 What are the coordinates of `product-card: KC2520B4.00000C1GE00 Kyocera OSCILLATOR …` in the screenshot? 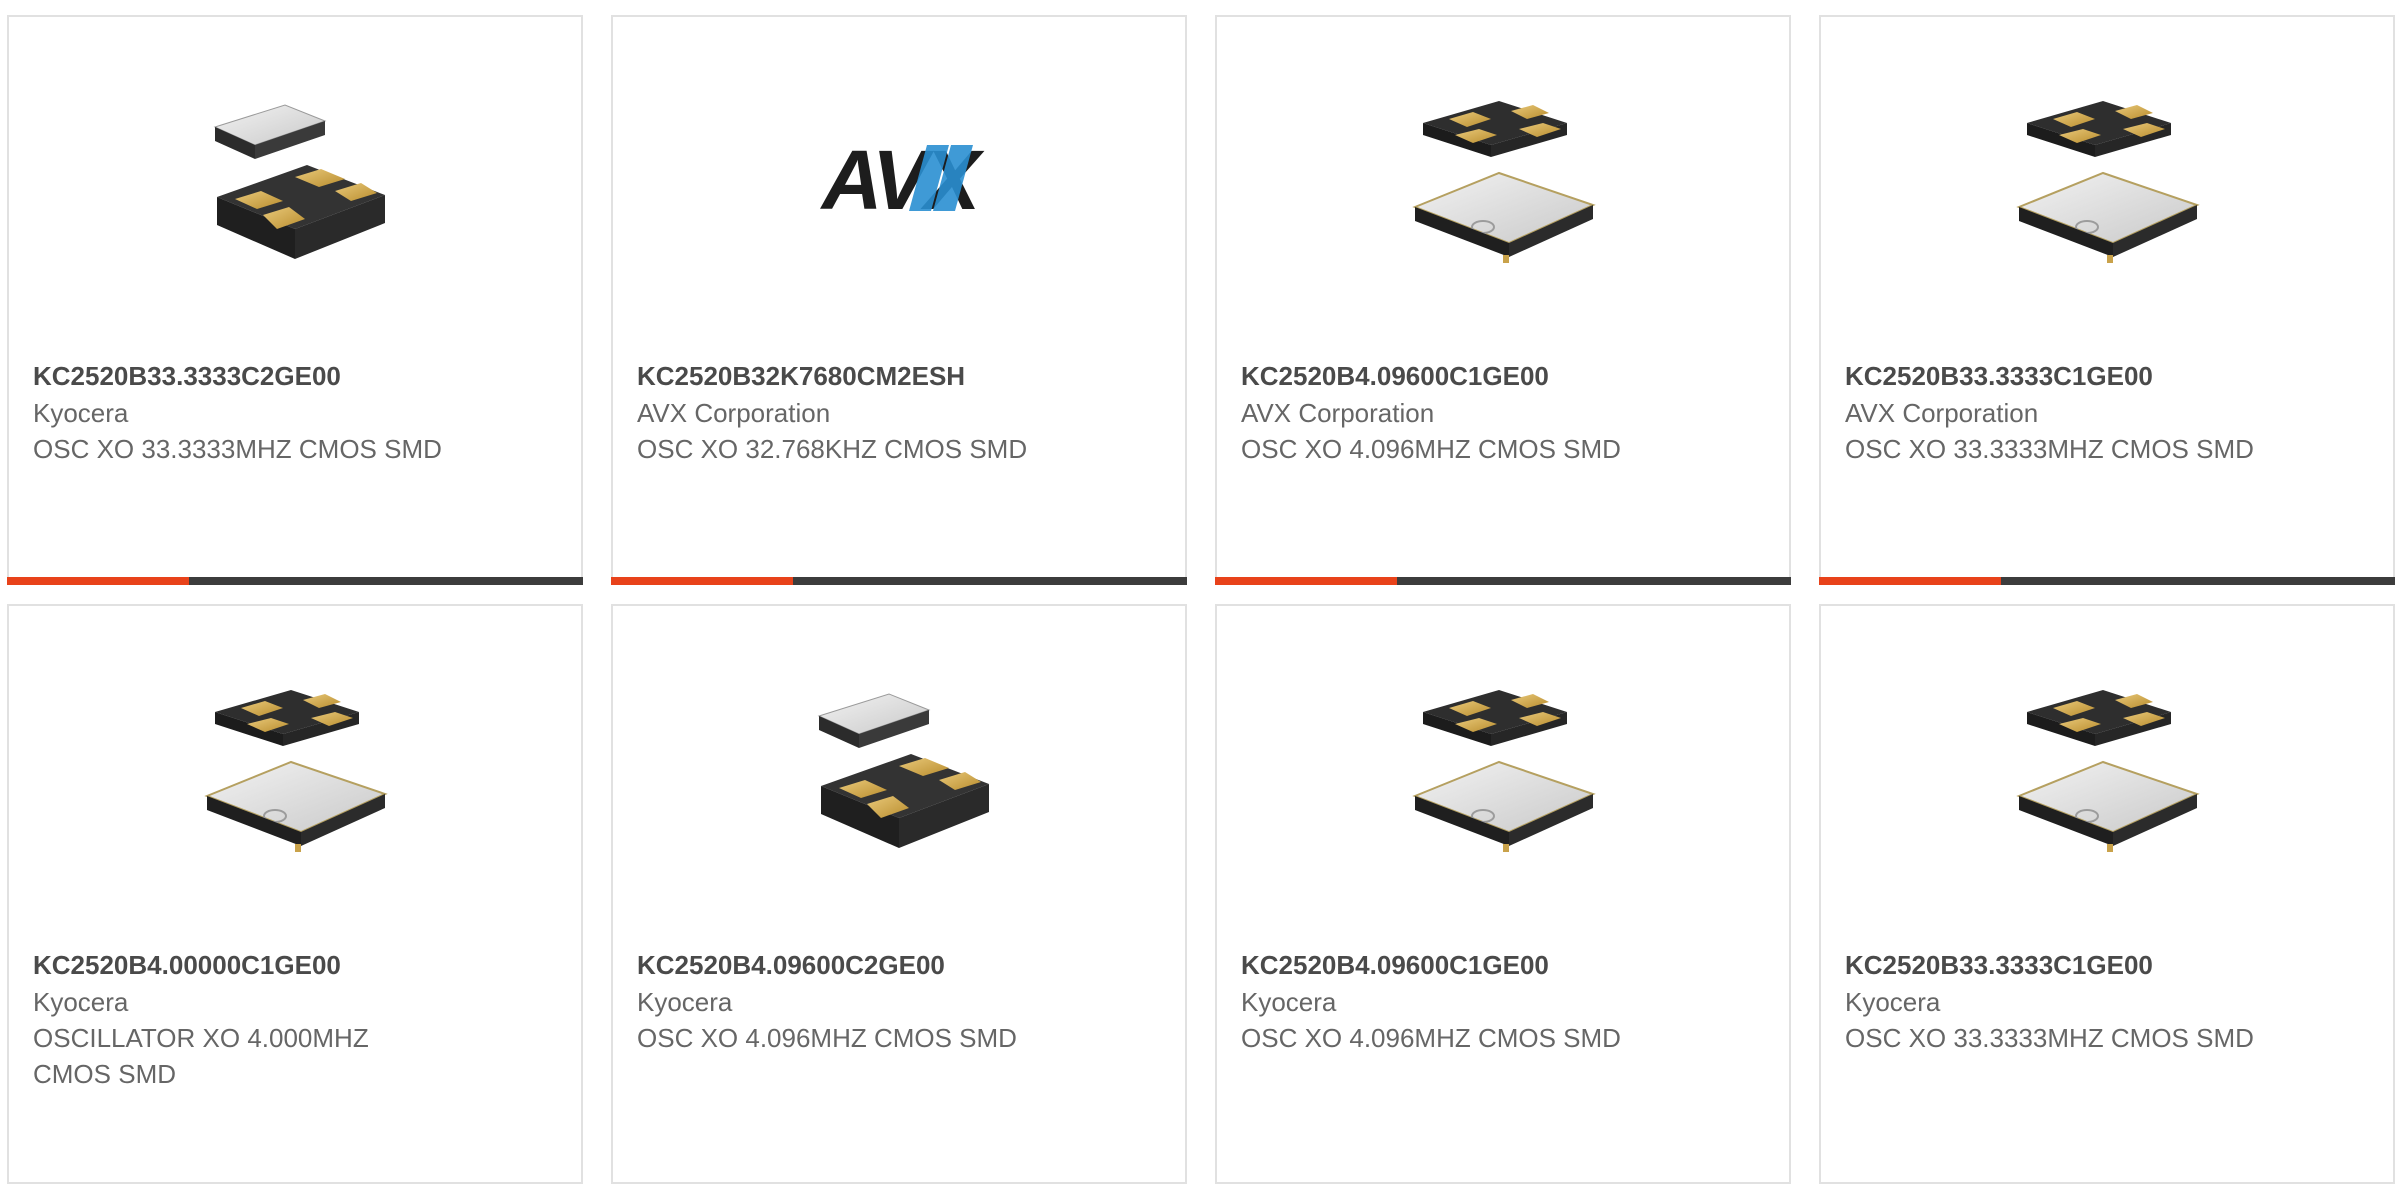 It's located at (295, 894).